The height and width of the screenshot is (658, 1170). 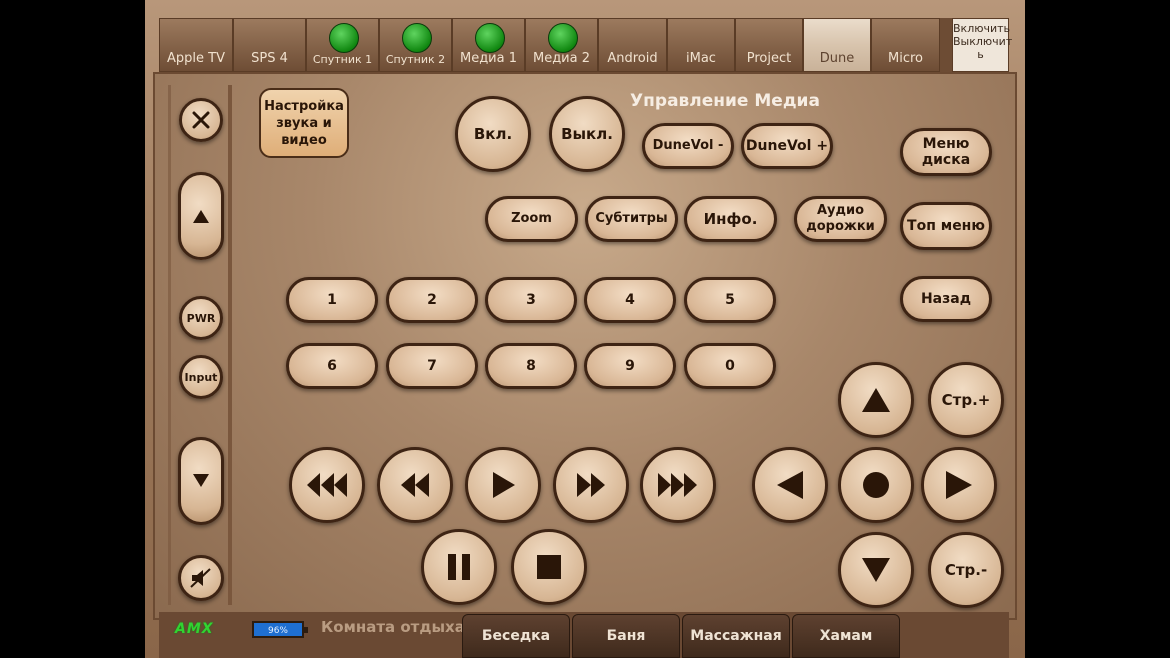 I want to click on tab-label: Micro, so click(x=905, y=58).